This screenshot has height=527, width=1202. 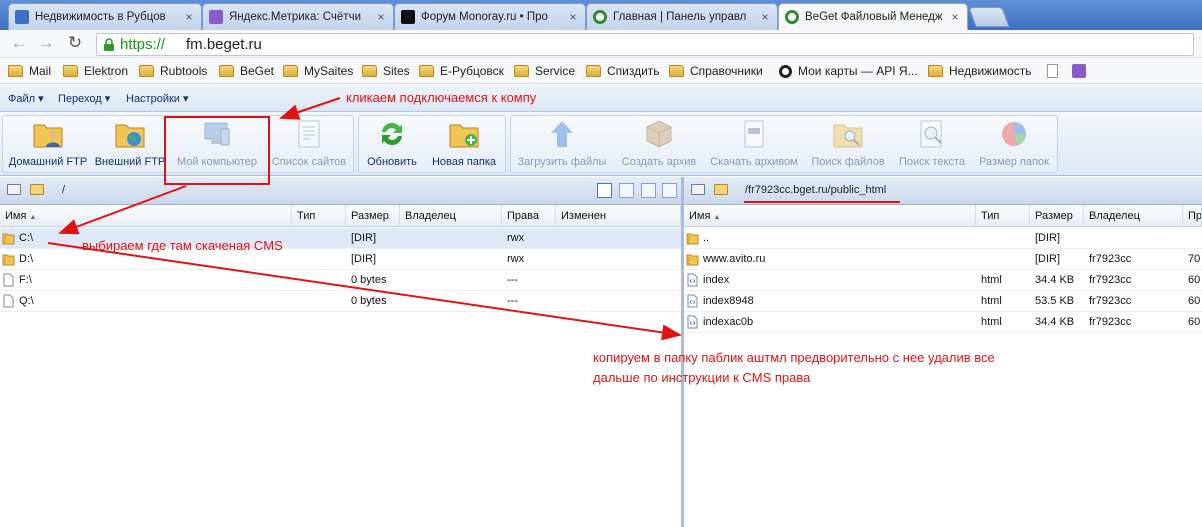 What do you see at coordinates (1014, 134) in the screenshot?
I see `pie-chart-icon` at bounding box center [1014, 134].